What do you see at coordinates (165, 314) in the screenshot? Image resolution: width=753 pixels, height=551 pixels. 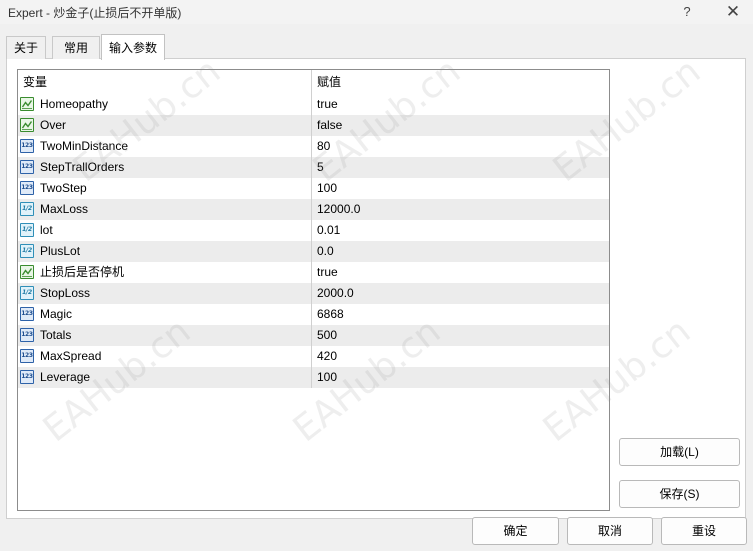 I see `variable-cell: 123 Magic` at bounding box center [165, 314].